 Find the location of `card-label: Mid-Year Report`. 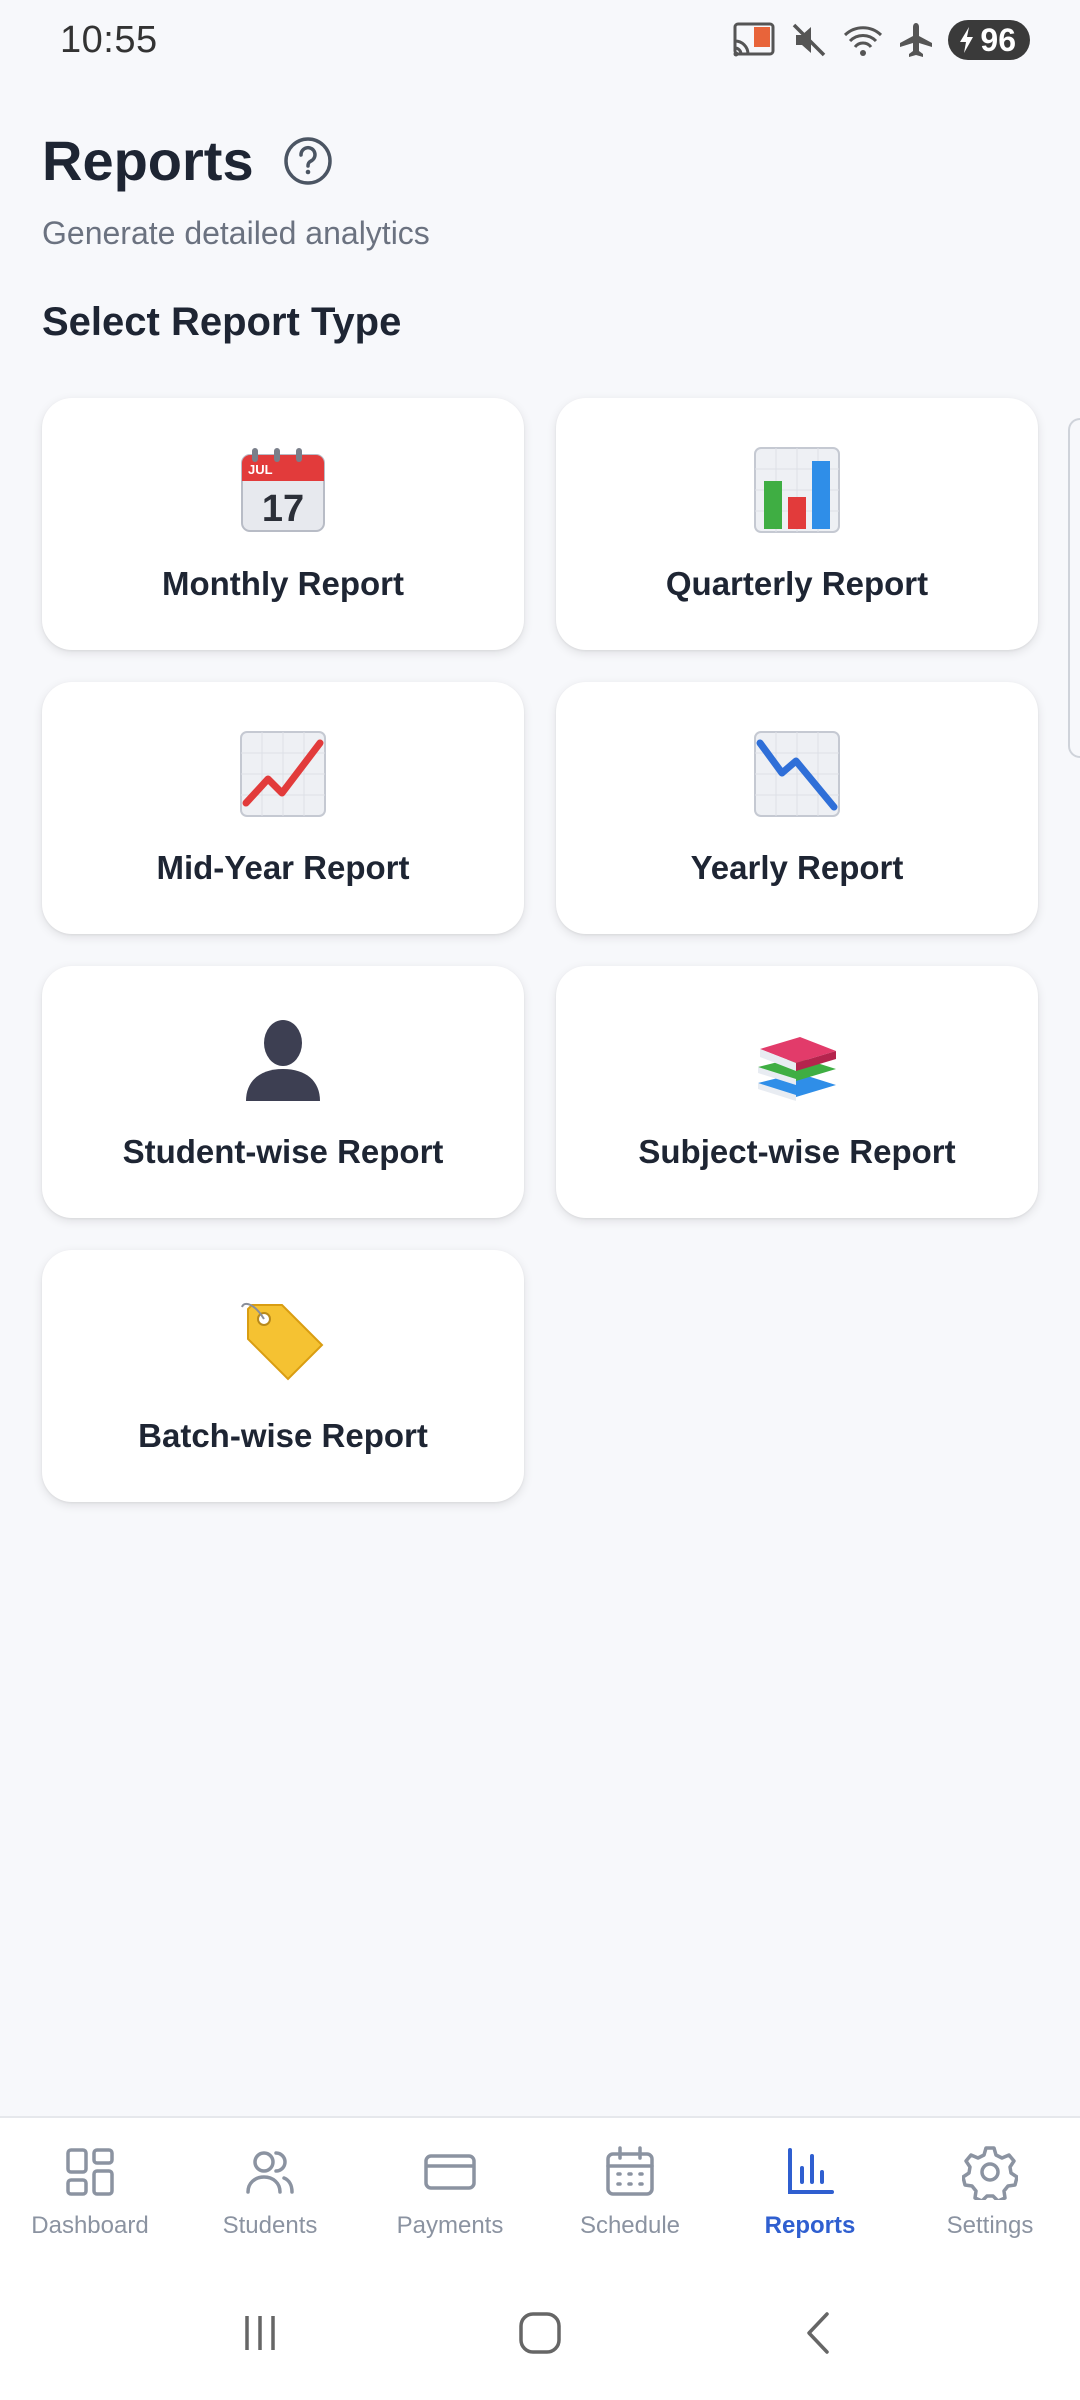

card-label: Mid-Year Report is located at coordinates (283, 867).